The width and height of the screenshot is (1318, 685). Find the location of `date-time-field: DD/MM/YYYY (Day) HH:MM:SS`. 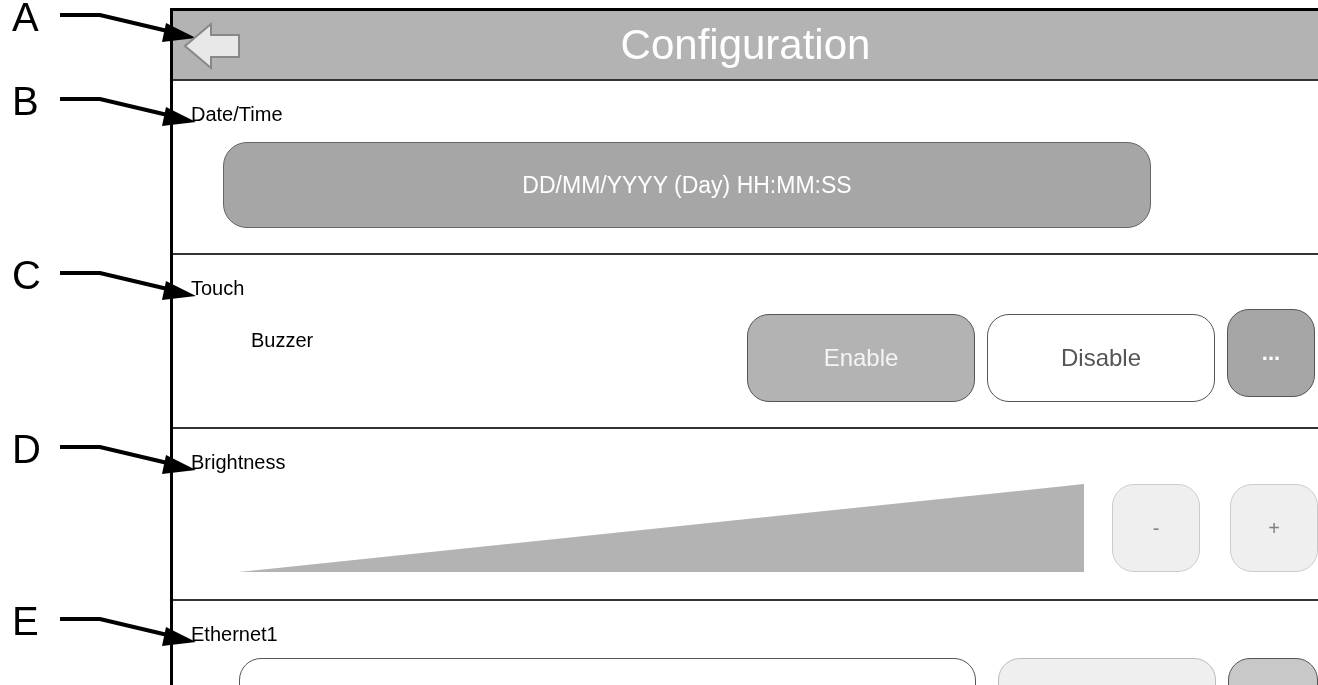

date-time-field: DD/MM/YYYY (Day) HH:MM:SS is located at coordinates (687, 185).